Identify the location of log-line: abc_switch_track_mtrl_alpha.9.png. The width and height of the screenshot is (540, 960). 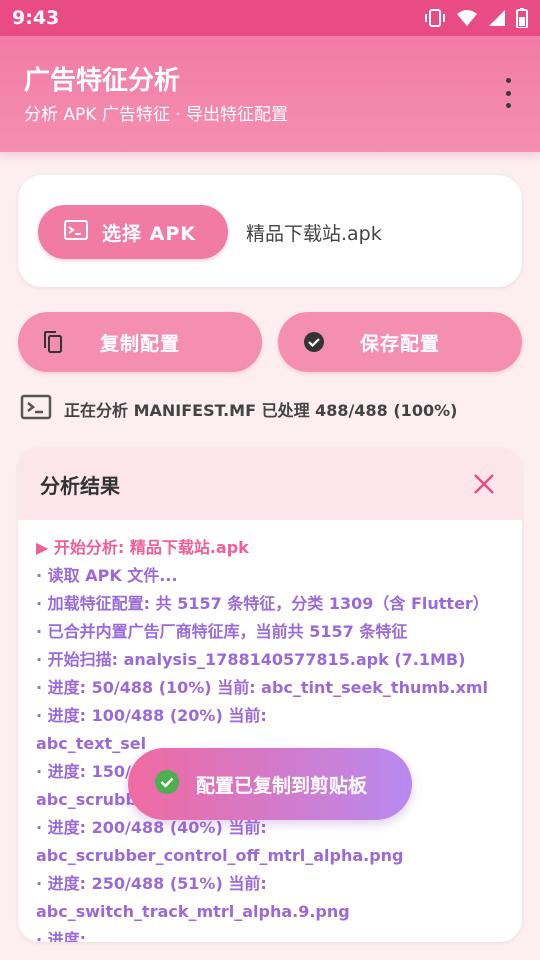
(193, 911).